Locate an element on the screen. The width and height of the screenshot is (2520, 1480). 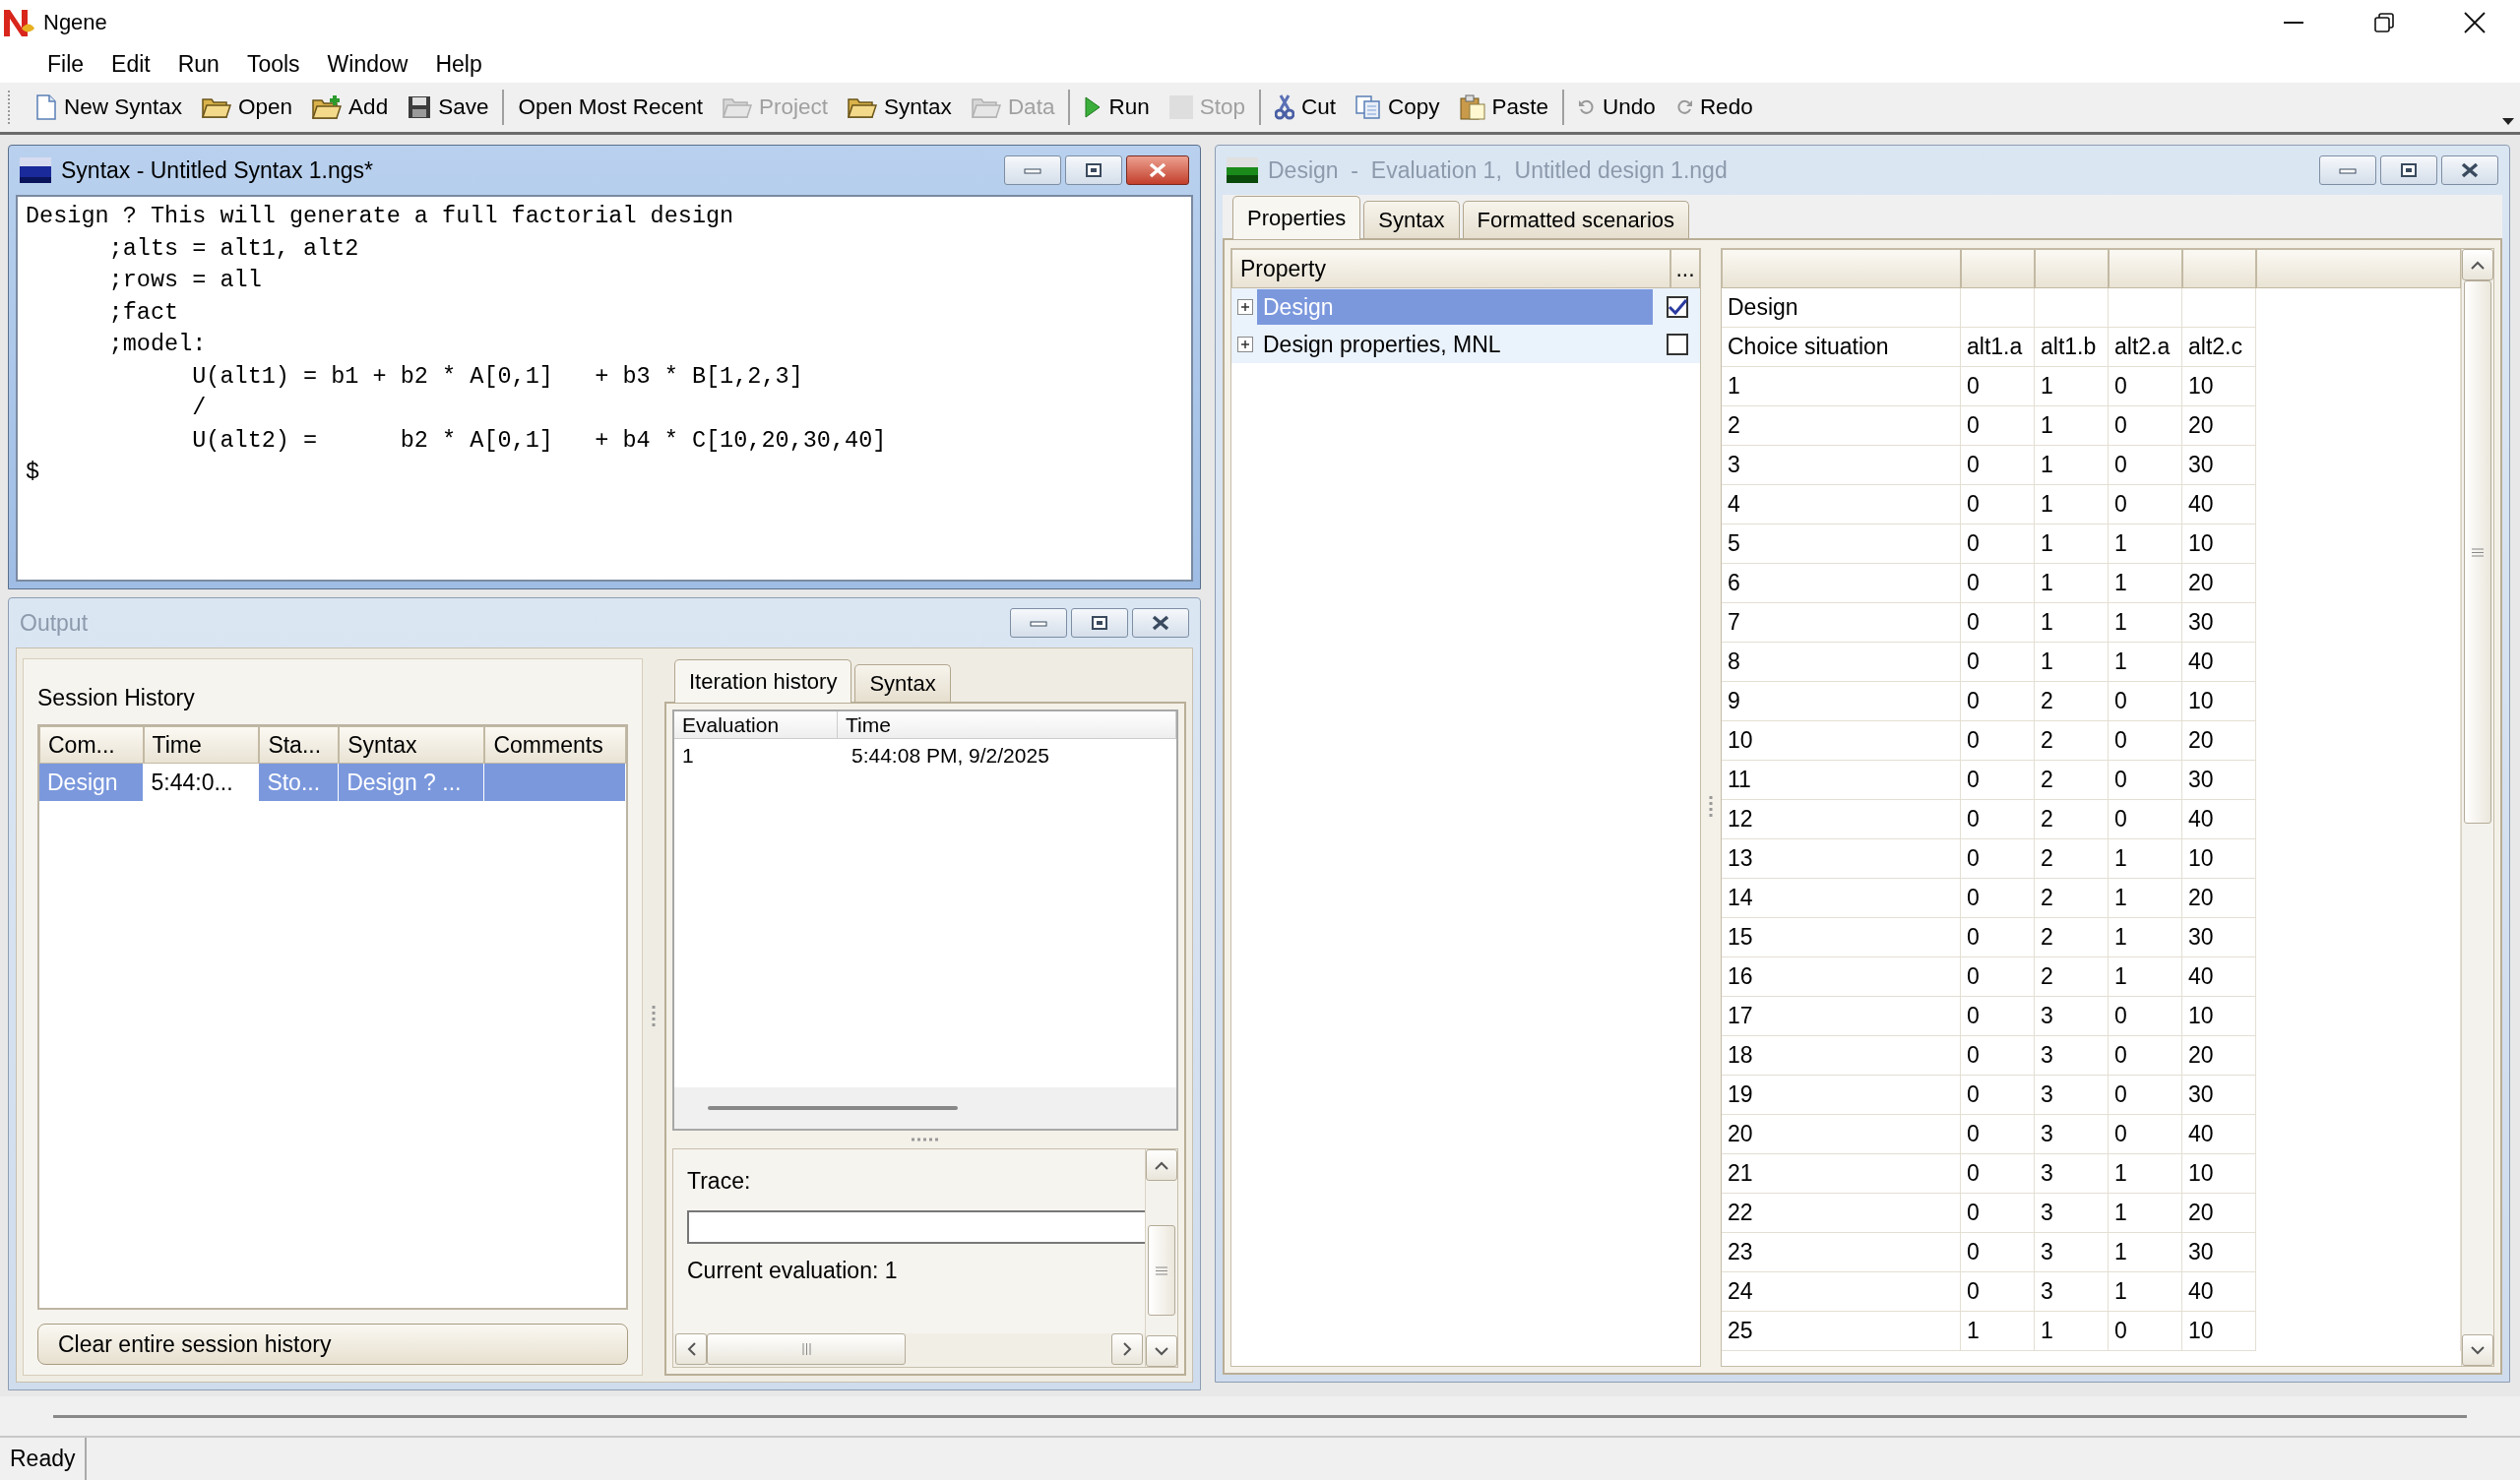
tab: Iteration history is located at coordinates (763, 681).